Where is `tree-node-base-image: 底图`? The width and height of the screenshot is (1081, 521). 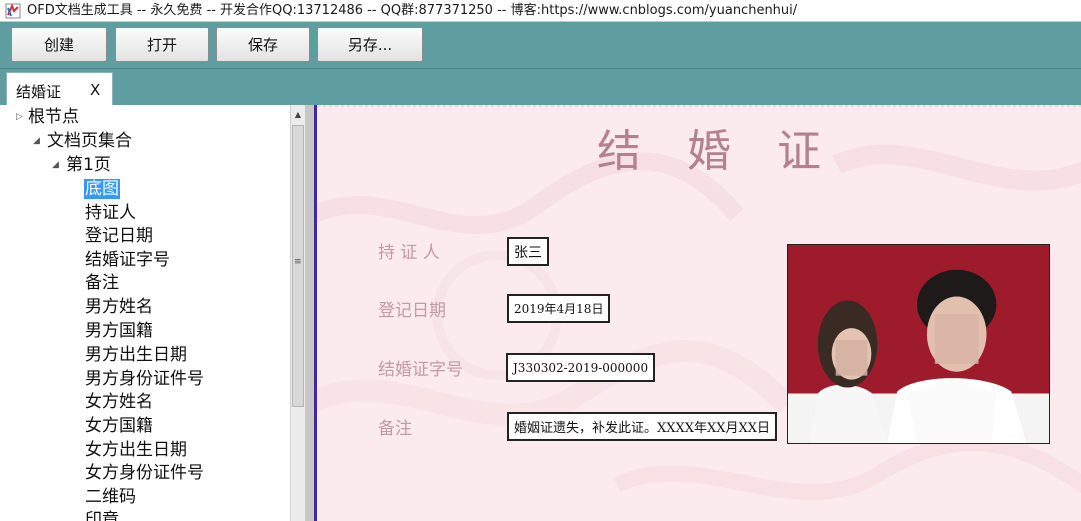 tree-node-base-image: 底图 is located at coordinates (102, 189).